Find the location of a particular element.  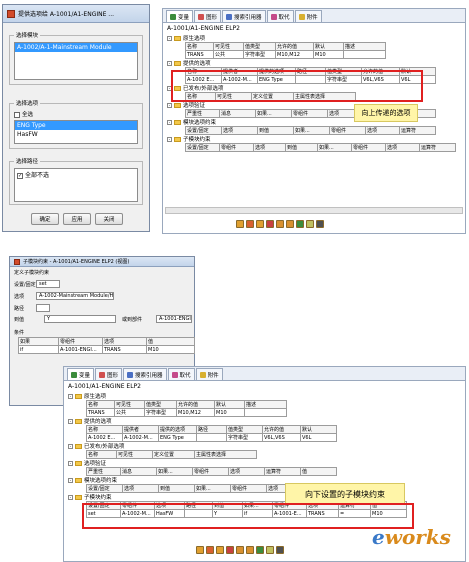

path-select is located at coordinates (43, 308).